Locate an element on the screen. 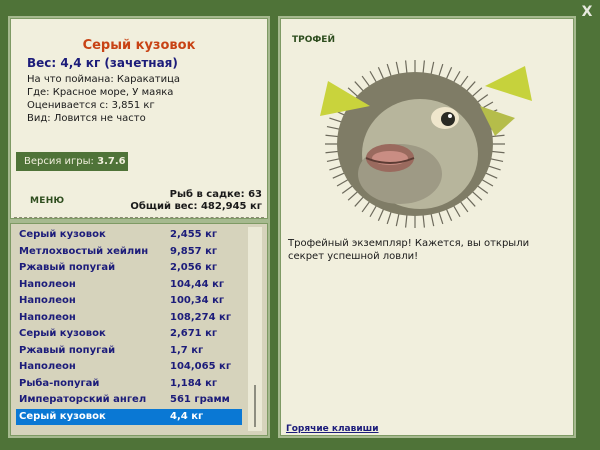 The height and width of the screenshot is (450, 600). fish-kind: Вид: Ловится не часто is located at coordinates (86, 118).